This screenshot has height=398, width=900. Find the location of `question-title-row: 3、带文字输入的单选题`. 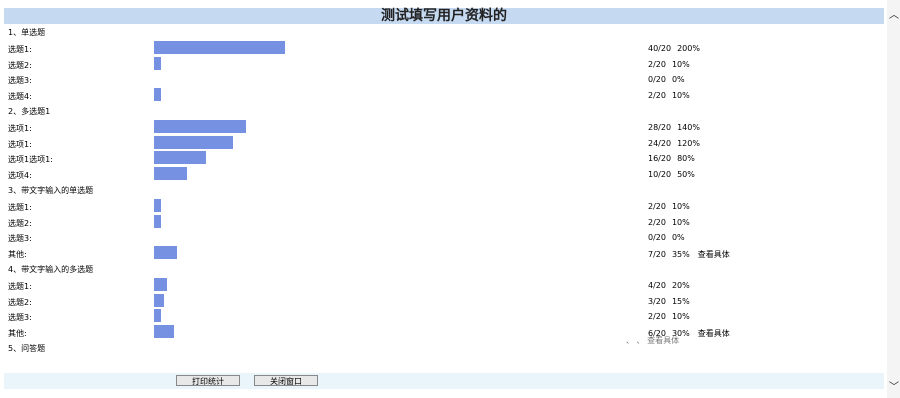

question-title-row: 3、带文字输入的单选题 is located at coordinates (442, 189).